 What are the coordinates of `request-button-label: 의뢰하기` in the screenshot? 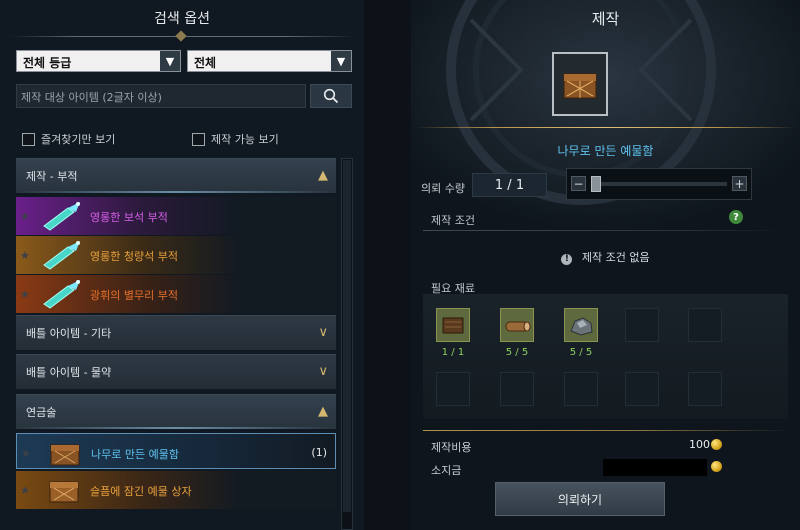 It's located at (580, 499).